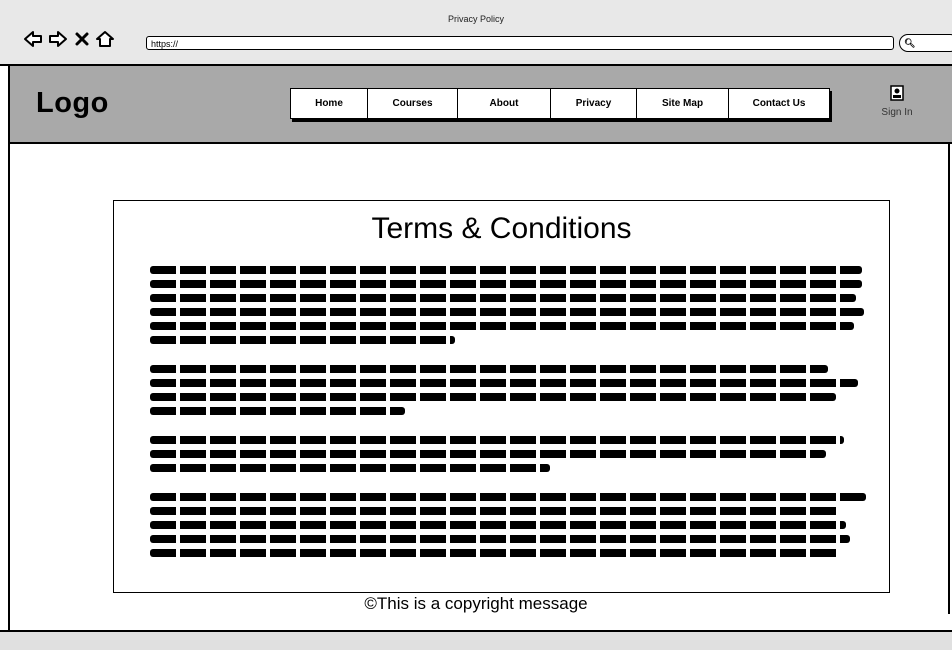  What do you see at coordinates (897, 101) in the screenshot?
I see `sign-in-button: Sign In` at bounding box center [897, 101].